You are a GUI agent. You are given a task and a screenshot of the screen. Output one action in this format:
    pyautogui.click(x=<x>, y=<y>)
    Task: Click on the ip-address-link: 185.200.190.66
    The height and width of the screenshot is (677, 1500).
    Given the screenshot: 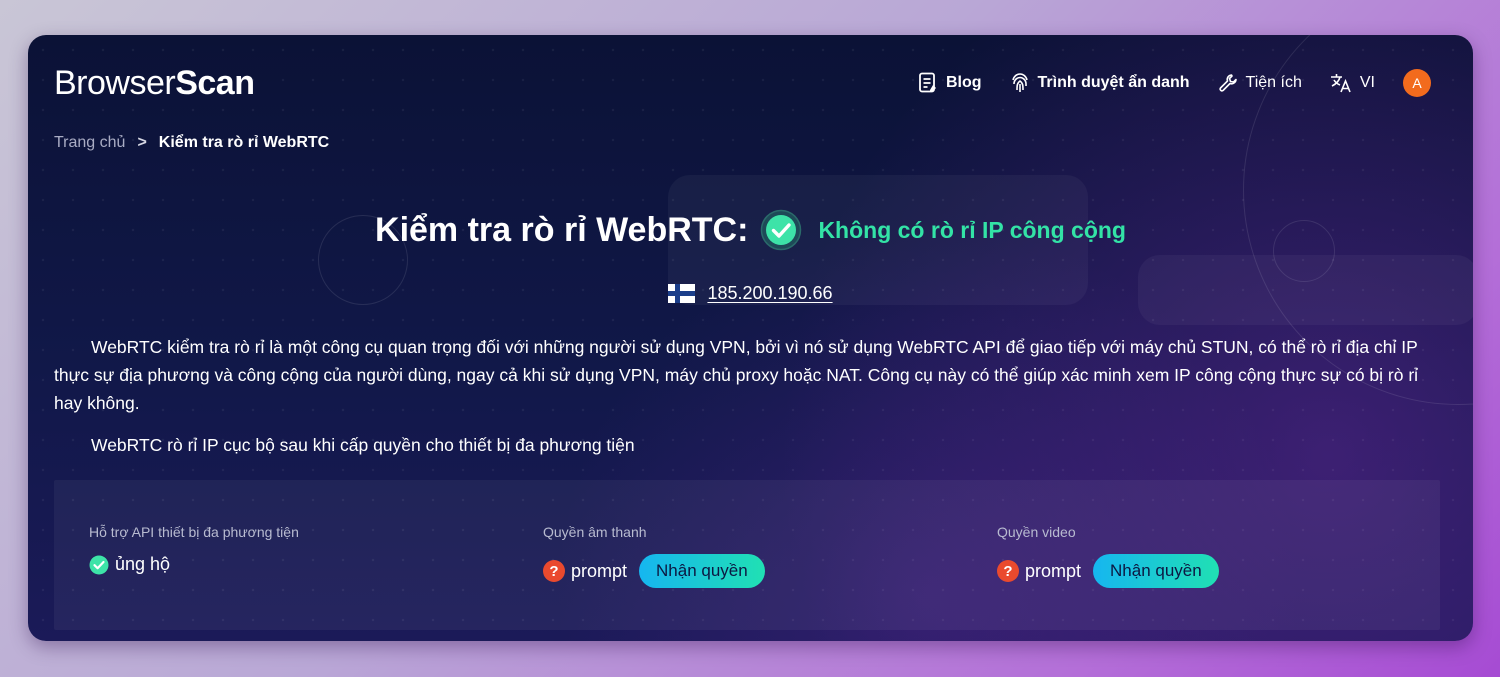 What is the action you would take?
    pyautogui.click(x=769, y=293)
    